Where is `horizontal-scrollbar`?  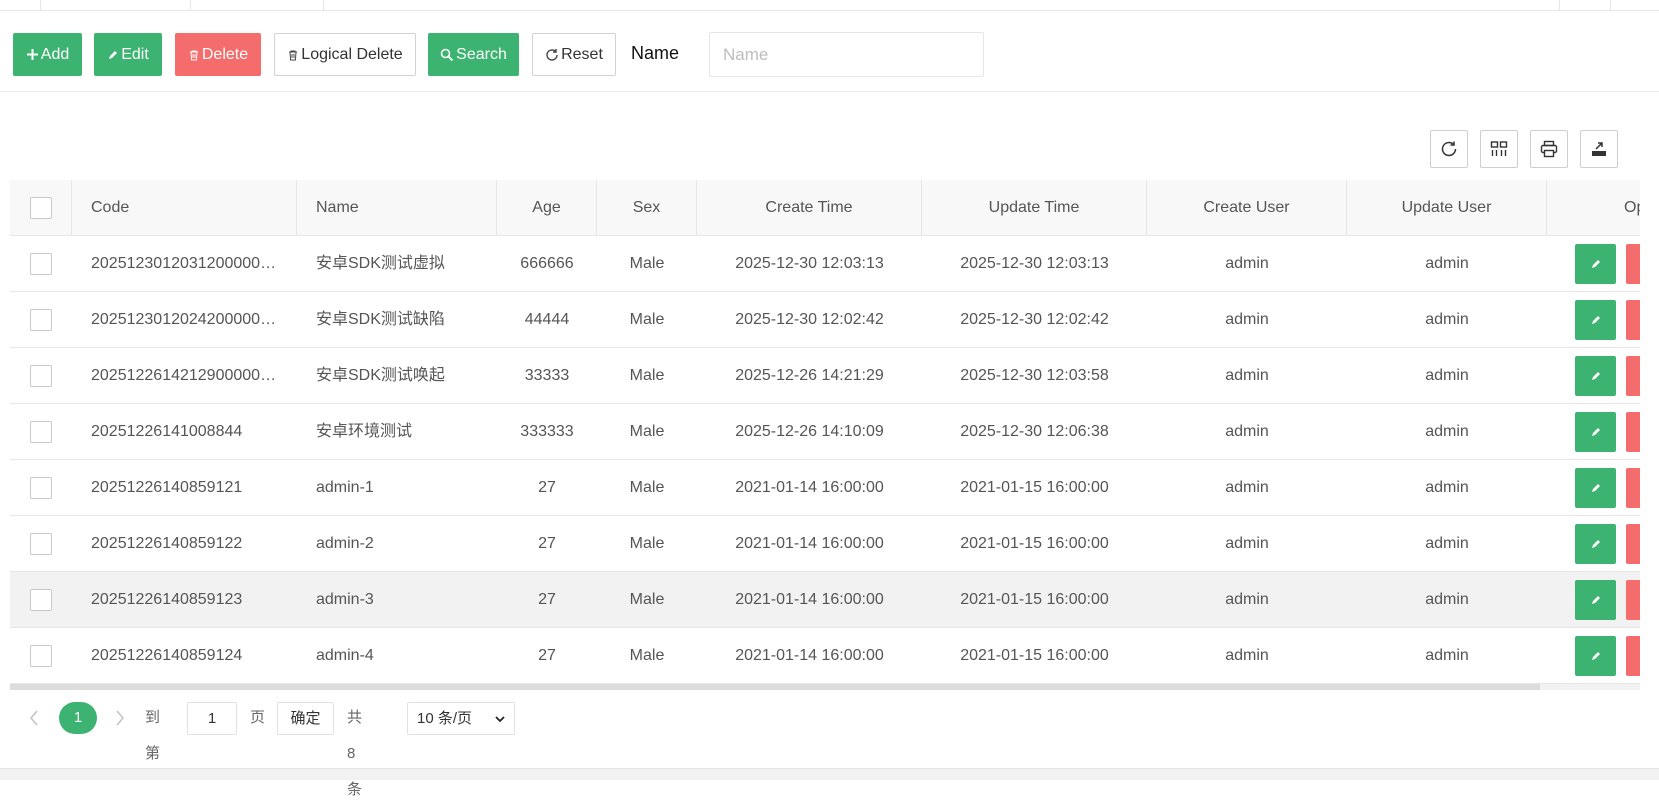 horizontal-scrollbar is located at coordinates (825, 687).